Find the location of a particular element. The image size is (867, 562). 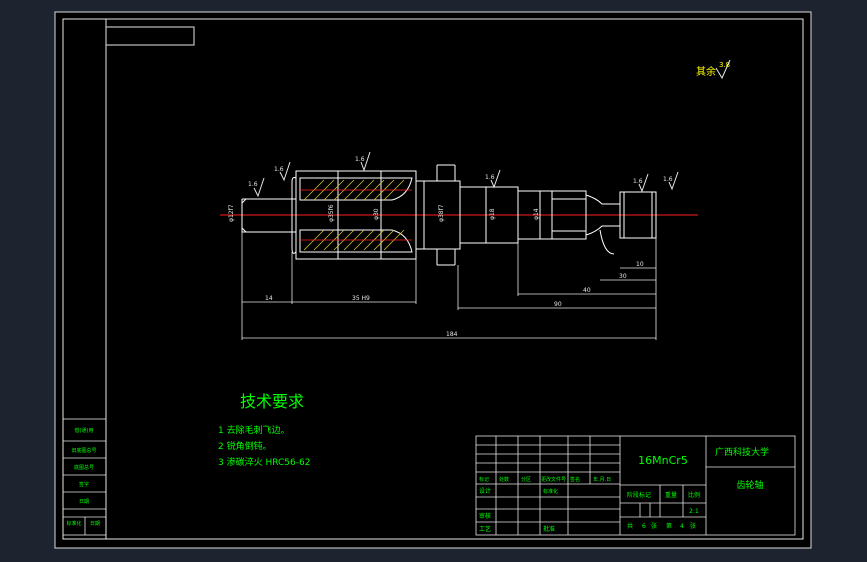

part-name: 齿轮轴 is located at coordinates (749, 485).